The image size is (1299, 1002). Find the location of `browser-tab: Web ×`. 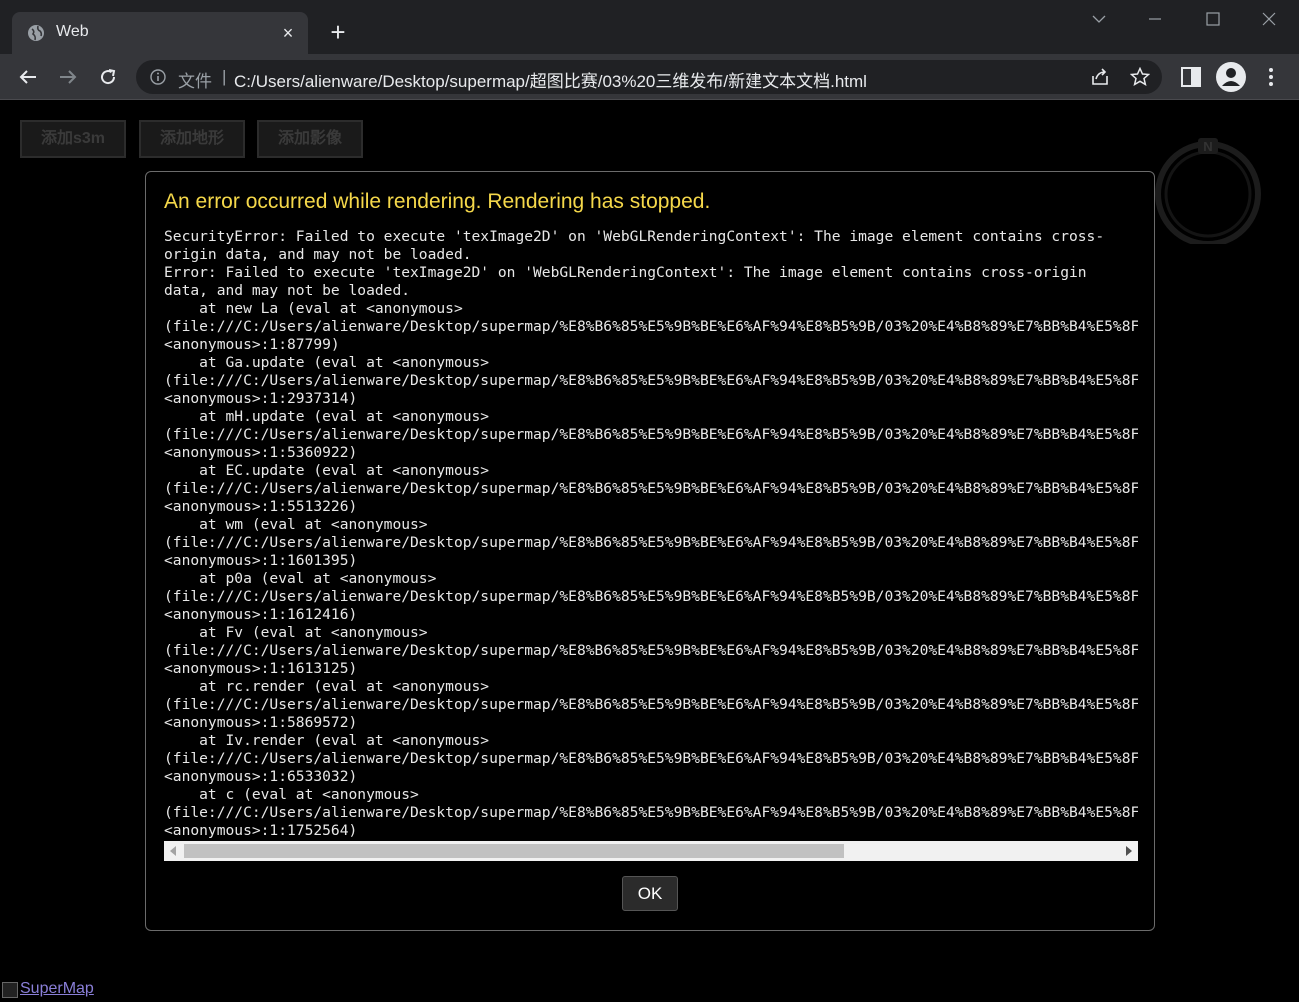

browser-tab: Web × is located at coordinates (160, 33).